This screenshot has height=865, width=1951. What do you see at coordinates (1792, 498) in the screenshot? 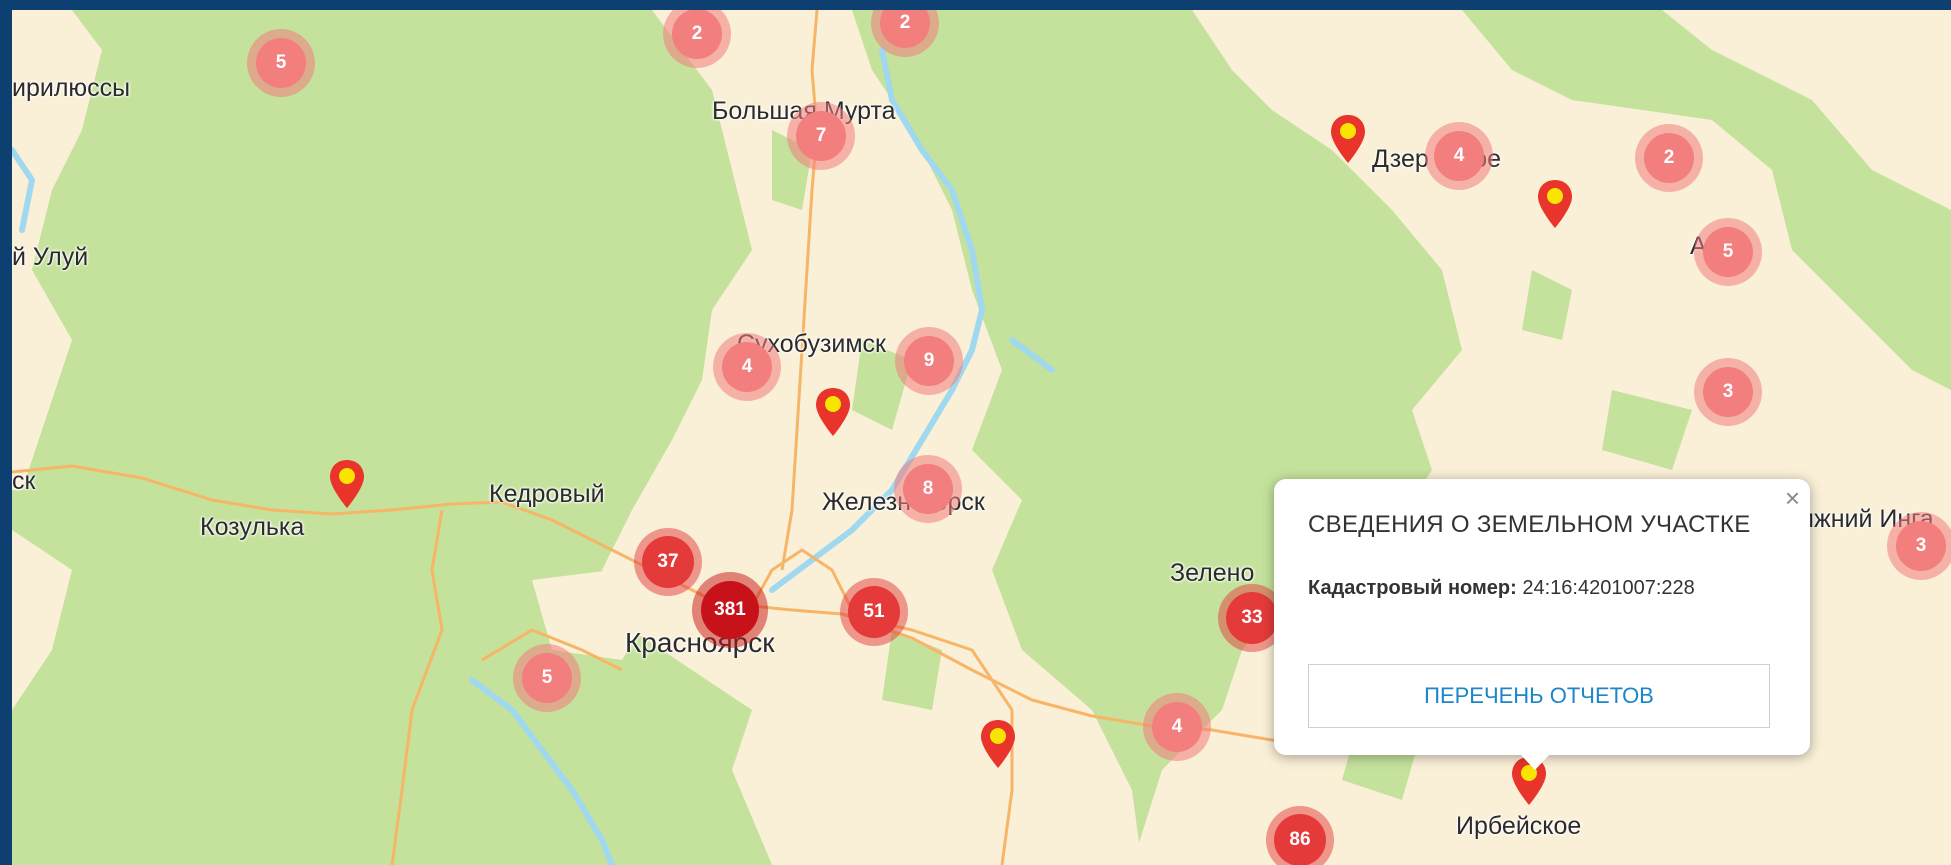
I see `close-icon: ×` at bounding box center [1792, 498].